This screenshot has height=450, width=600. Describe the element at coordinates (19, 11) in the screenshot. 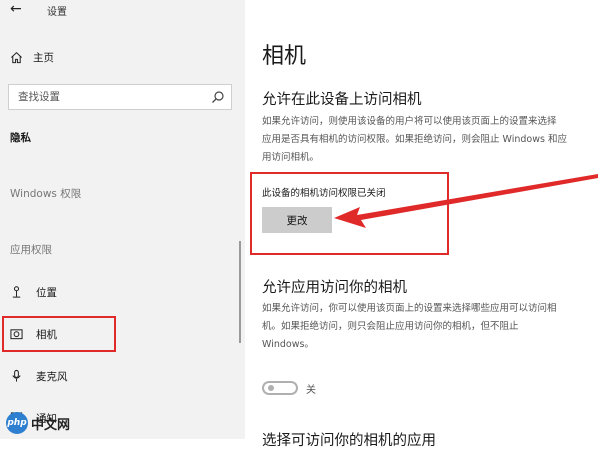

I see `back-button: ←` at that location.